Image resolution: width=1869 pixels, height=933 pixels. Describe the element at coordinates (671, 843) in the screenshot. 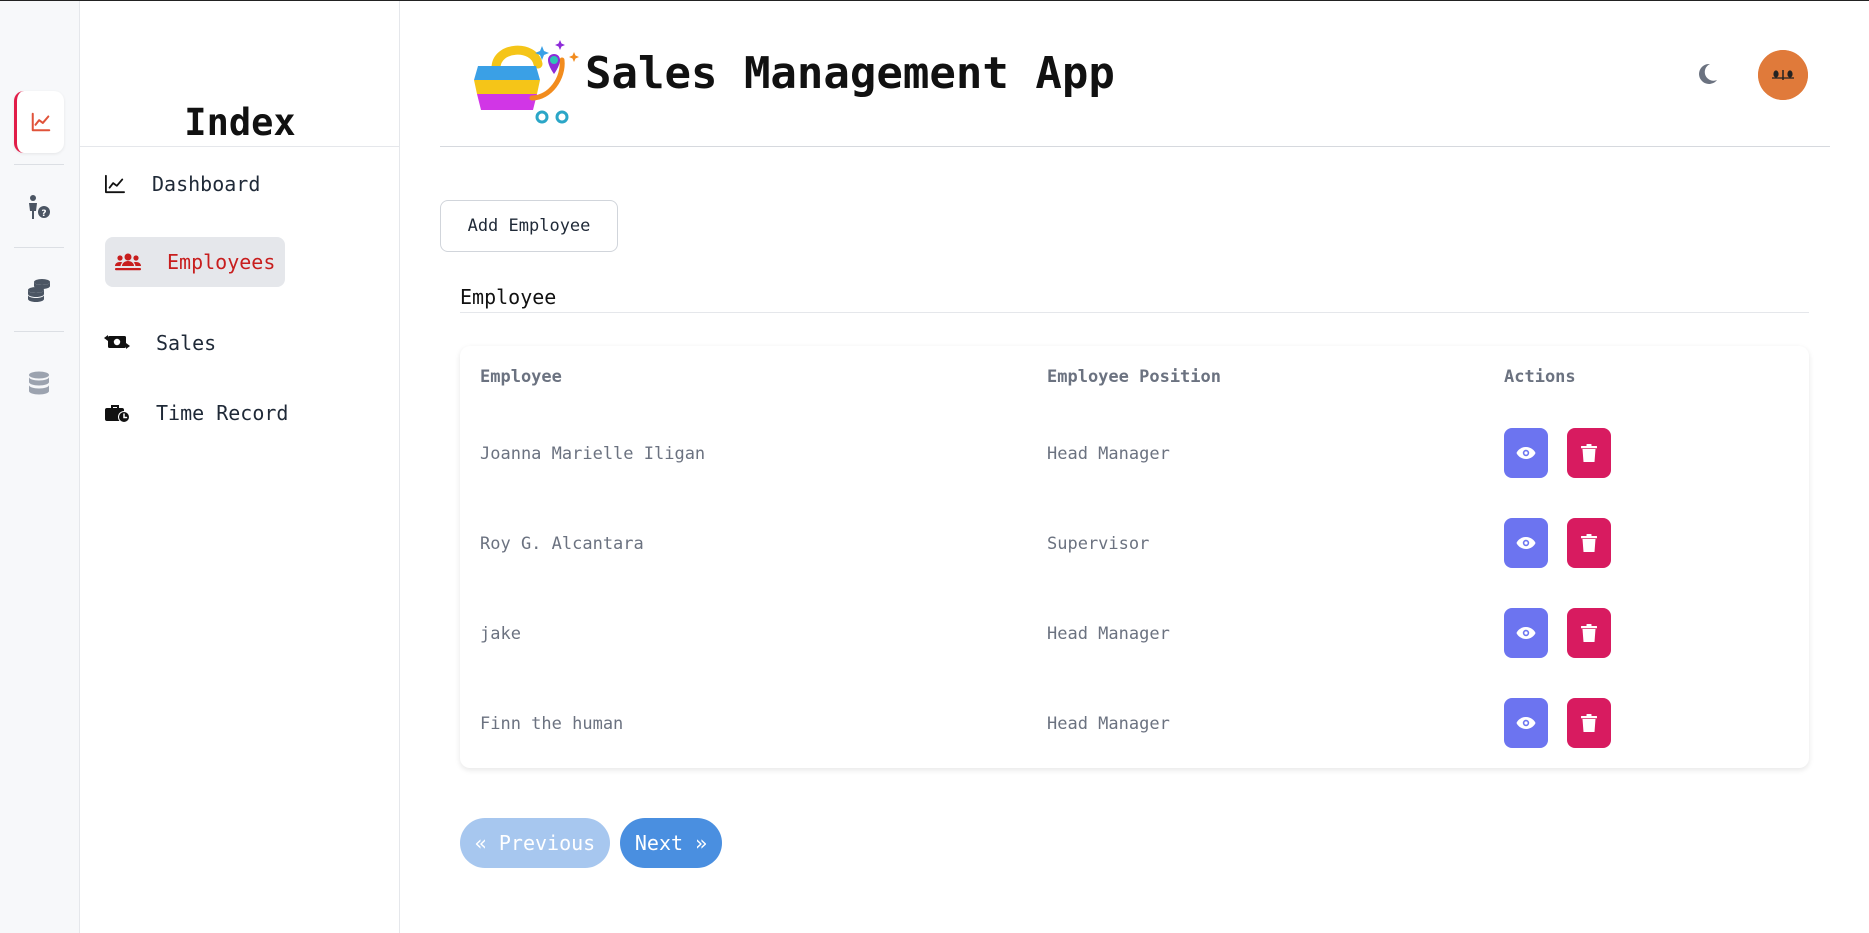

I see `next-page-button: Next »` at that location.